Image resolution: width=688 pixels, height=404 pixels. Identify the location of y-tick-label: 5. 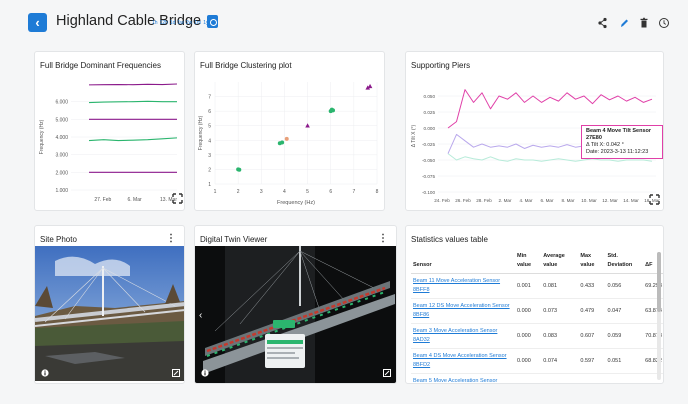
(209, 127).